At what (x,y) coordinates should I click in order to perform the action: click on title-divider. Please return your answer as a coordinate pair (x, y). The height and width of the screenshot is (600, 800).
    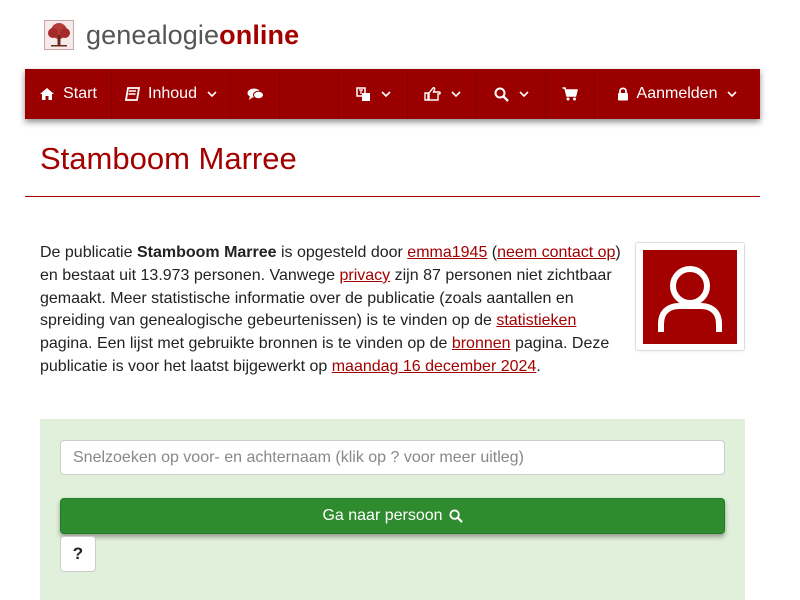
    Looking at the image, I should click on (392, 196).